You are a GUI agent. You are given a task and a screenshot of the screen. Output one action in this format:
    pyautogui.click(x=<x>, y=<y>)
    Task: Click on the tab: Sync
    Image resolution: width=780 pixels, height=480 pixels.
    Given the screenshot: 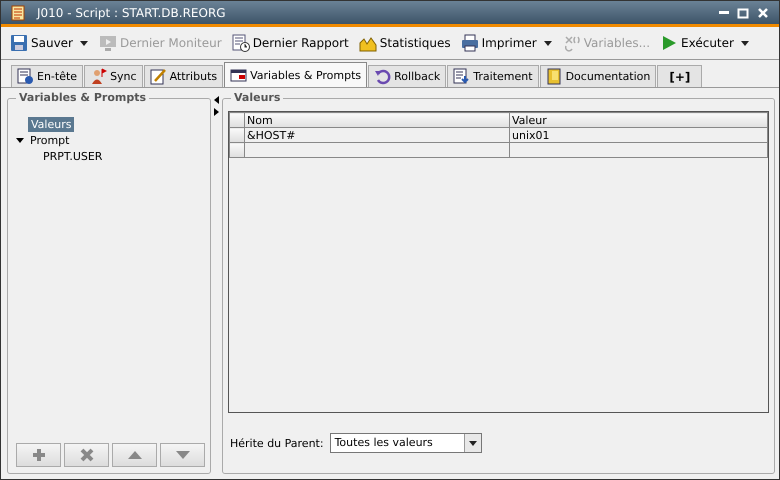 What is the action you would take?
    pyautogui.click(x=113, y=76)
    